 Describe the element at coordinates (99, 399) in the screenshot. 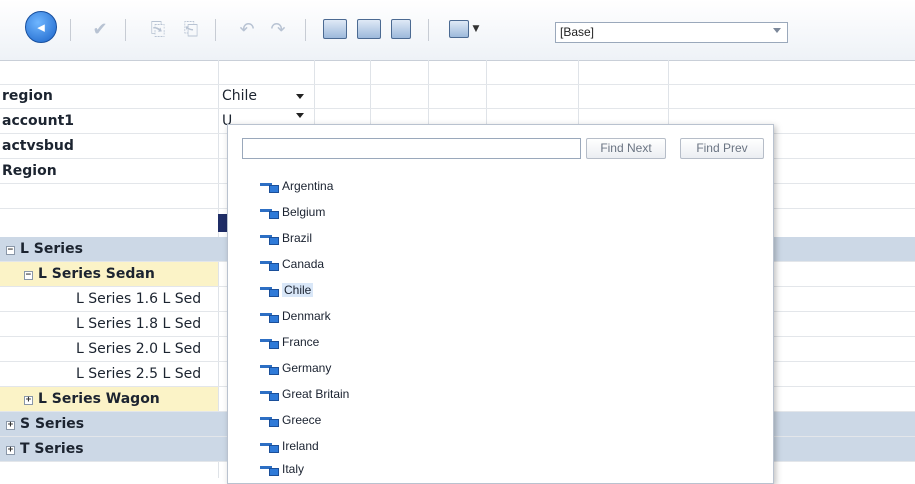

I see `tree-row-label: L Series Wagon` at that location.